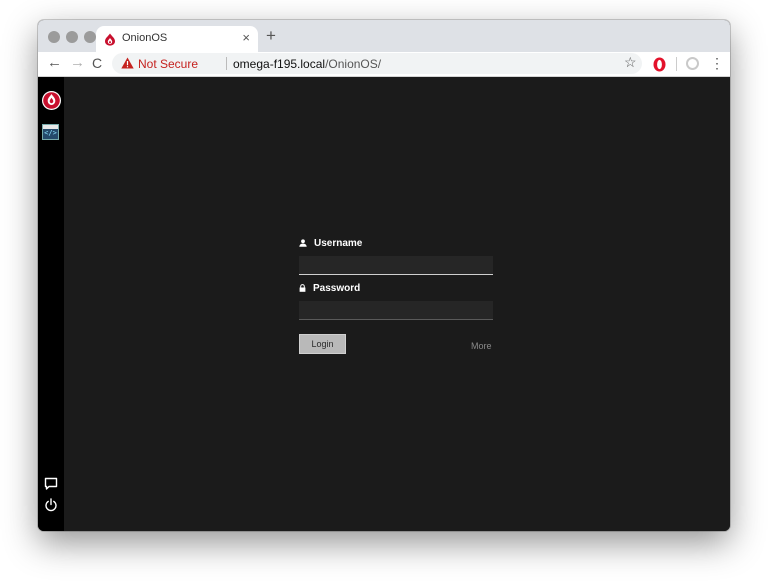 Image resolution: width=768 pixels, height=587 pixels. I want to click on onion-favicon-icon, so click(110, 39).